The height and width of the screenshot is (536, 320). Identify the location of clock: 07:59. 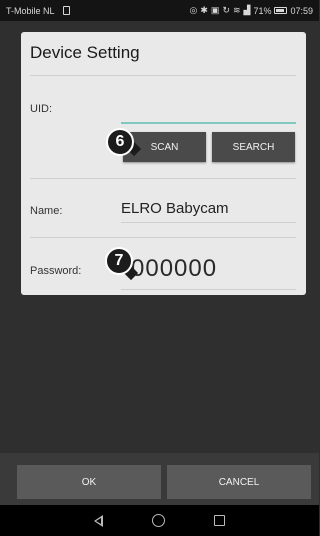
(301, 10).